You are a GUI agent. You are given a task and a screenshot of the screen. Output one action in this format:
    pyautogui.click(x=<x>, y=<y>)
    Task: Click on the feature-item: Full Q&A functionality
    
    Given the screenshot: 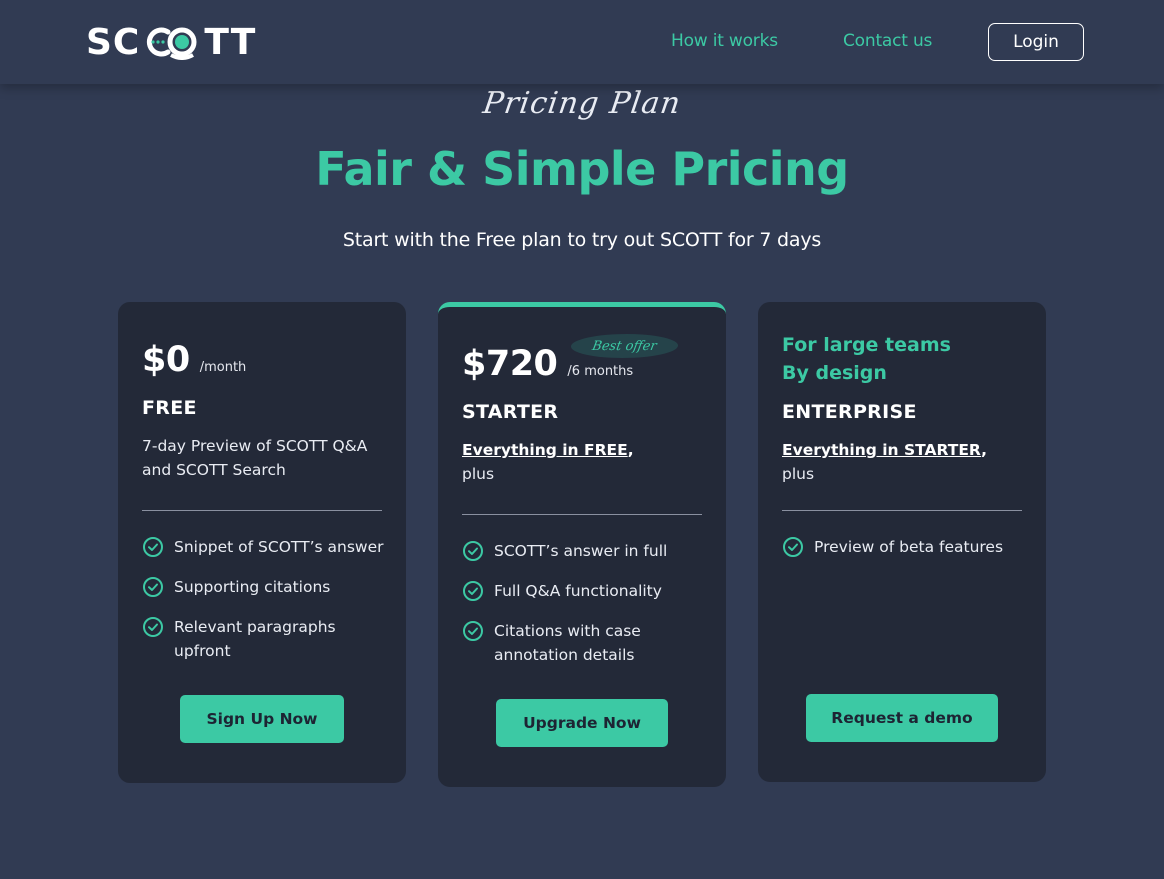 What is the action you would take?
    pyautogui.click(x=587, y=591)
    